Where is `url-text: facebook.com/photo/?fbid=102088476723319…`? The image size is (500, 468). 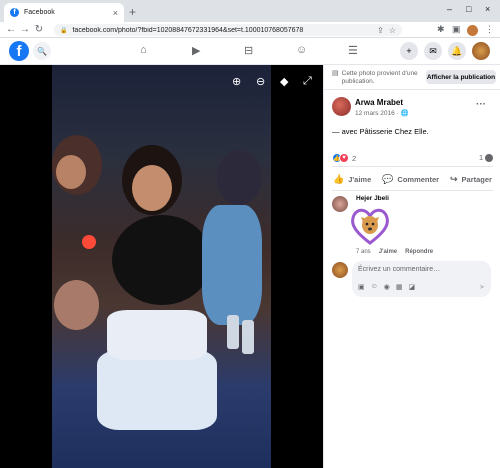 url-text: facebook.com/photo/?fbid=102088476723319… is located at coordinates (188, 30).